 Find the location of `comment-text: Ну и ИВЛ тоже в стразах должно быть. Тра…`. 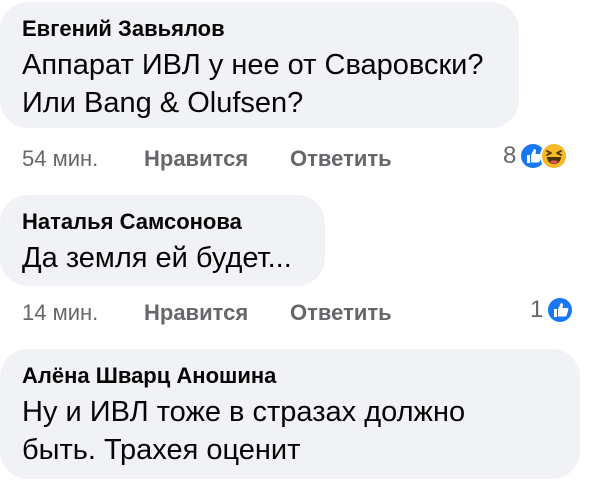

comment-text: Ну и ИВЛ тоже в стразах должно быть. Тра… is located at coordinates (244, 431).